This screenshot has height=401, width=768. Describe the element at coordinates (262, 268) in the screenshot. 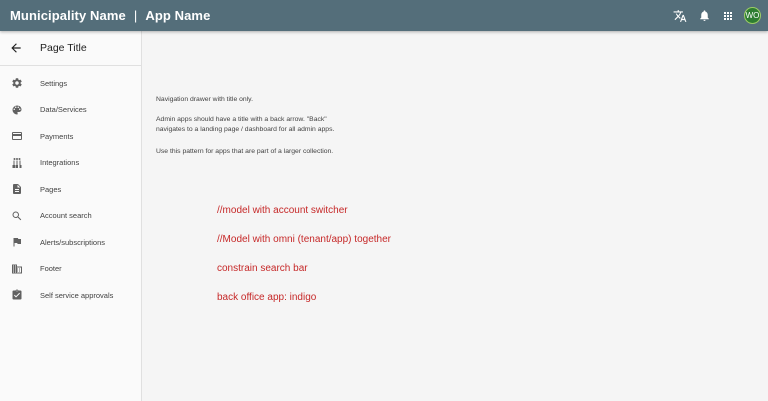

I see `design-note: constrain search bar` at that location.